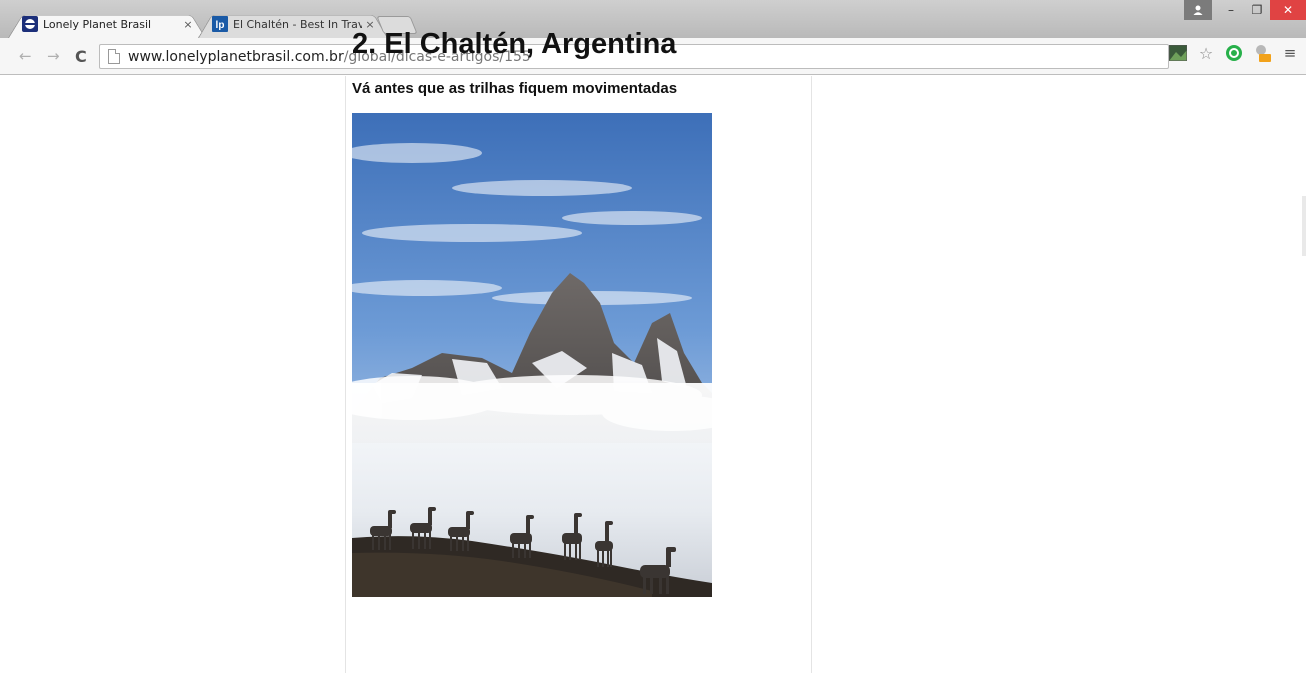  What do you see at coordinates (514, 44) in the screenshot?
I see `article-heading: 2. El Chaltén, Argentina` at bounding box center [514, 44].